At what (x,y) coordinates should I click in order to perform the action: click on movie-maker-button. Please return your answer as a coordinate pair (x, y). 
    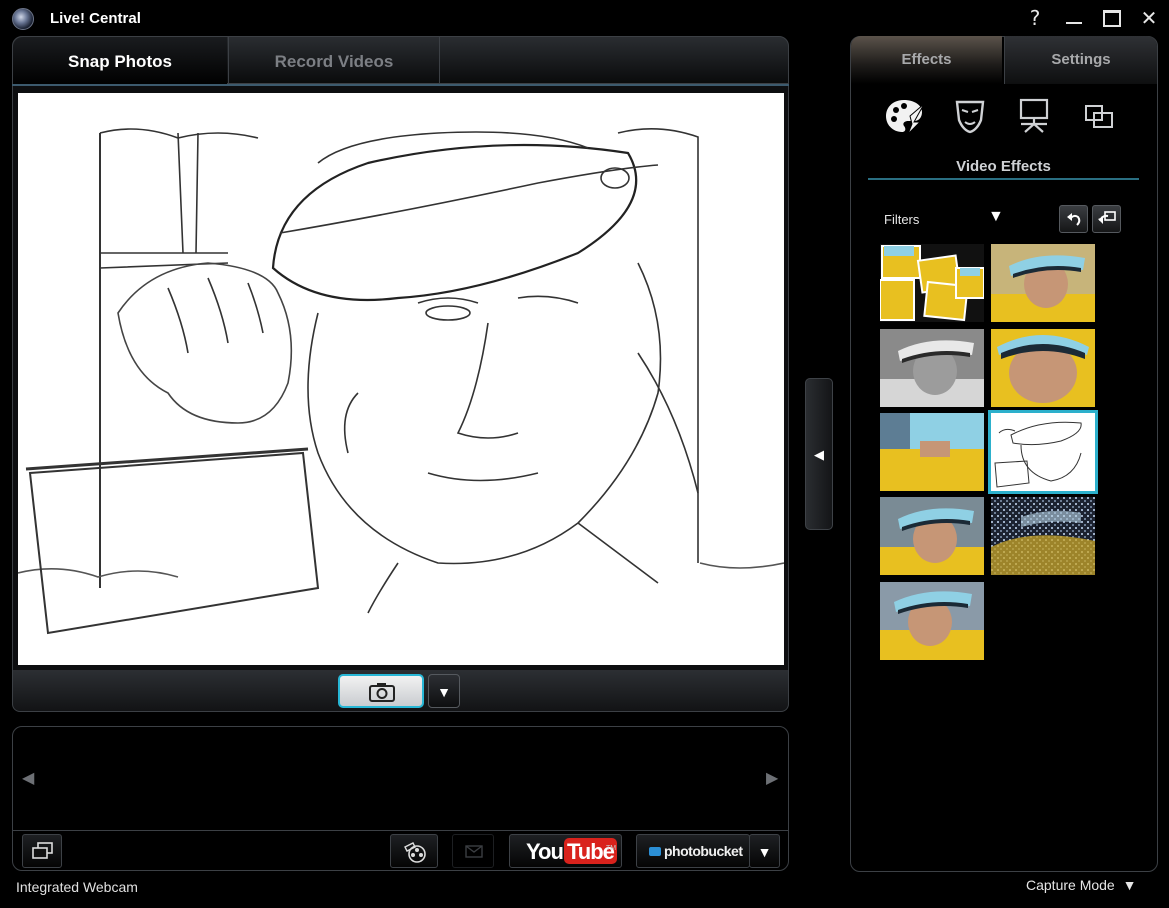
    Looking at the image, I should click on (414, 851).